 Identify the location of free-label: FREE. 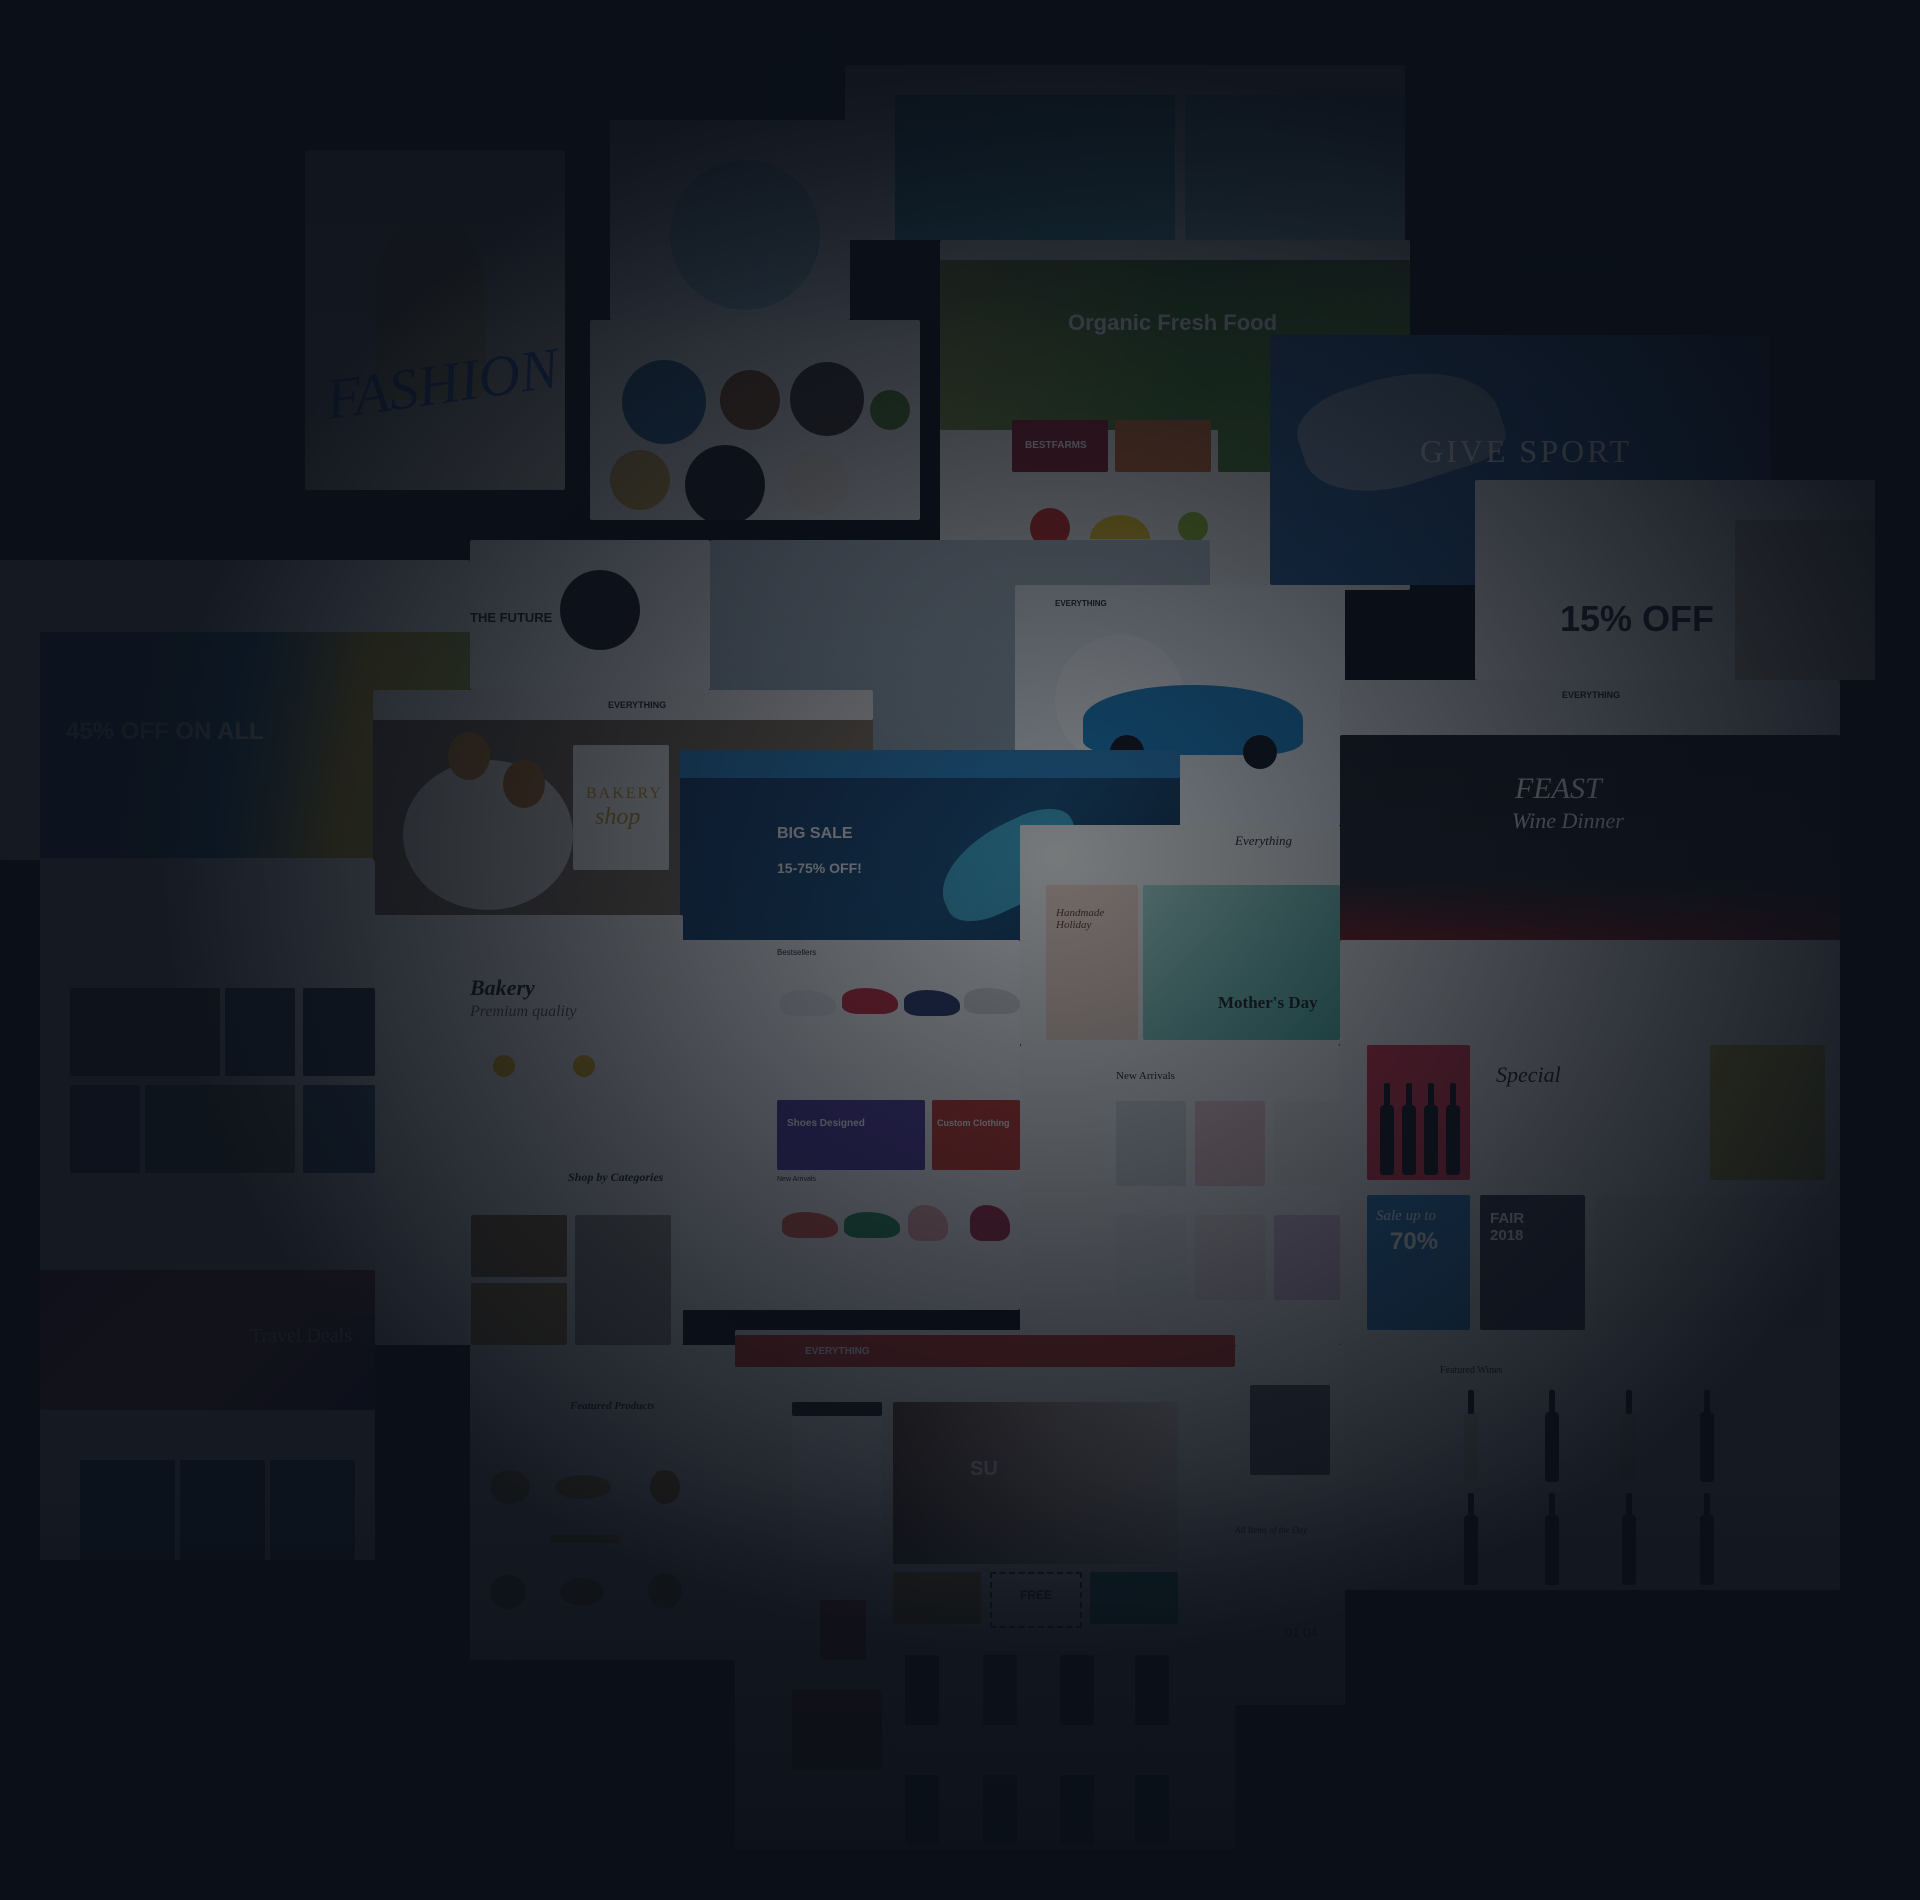
(1036, 1595).